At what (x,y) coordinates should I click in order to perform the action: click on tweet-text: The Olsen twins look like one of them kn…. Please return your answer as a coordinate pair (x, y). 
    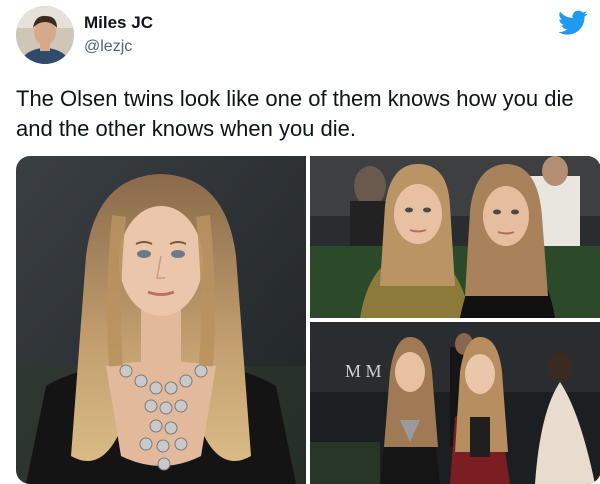
    Looking at the image, I should click on (295, 113).